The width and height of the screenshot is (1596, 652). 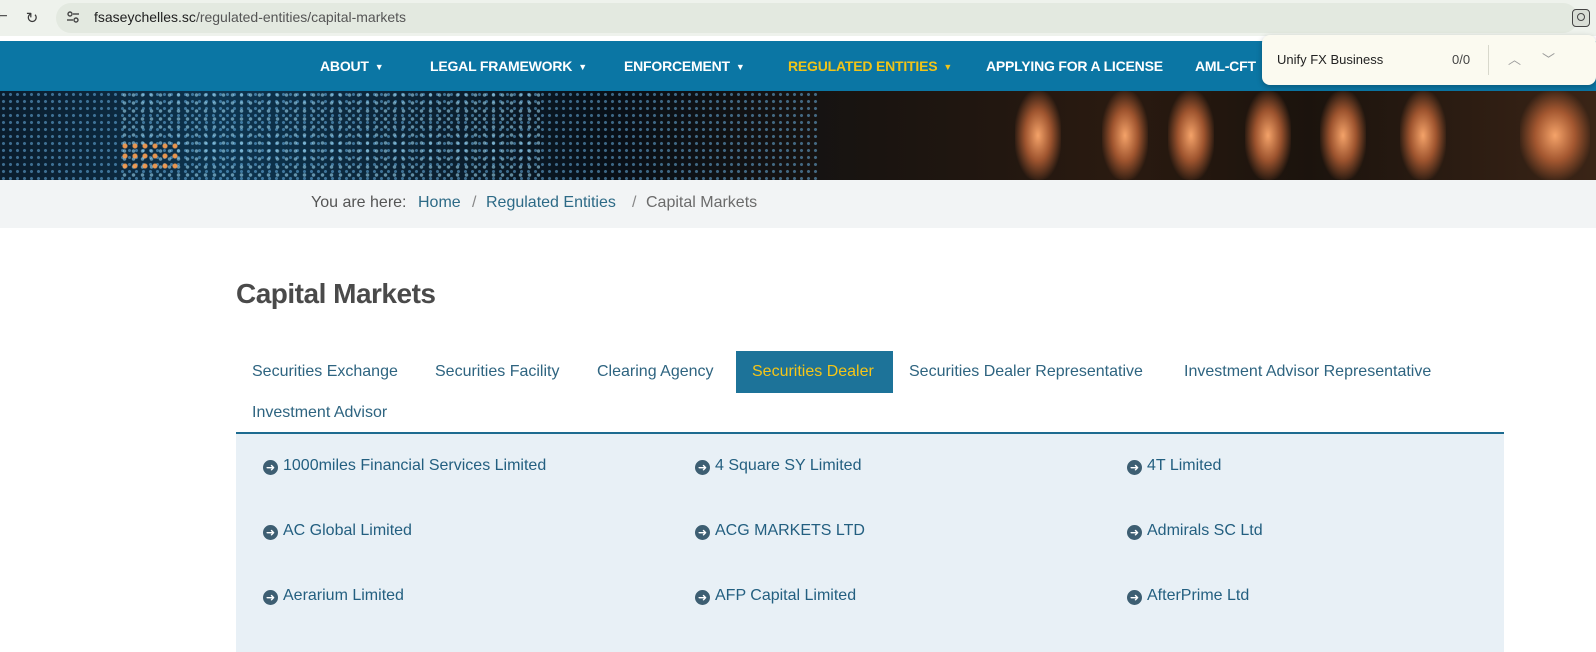 I want to click on entity-link: ➜ Admirals SC Ltd, so click(x=1195, y=531).